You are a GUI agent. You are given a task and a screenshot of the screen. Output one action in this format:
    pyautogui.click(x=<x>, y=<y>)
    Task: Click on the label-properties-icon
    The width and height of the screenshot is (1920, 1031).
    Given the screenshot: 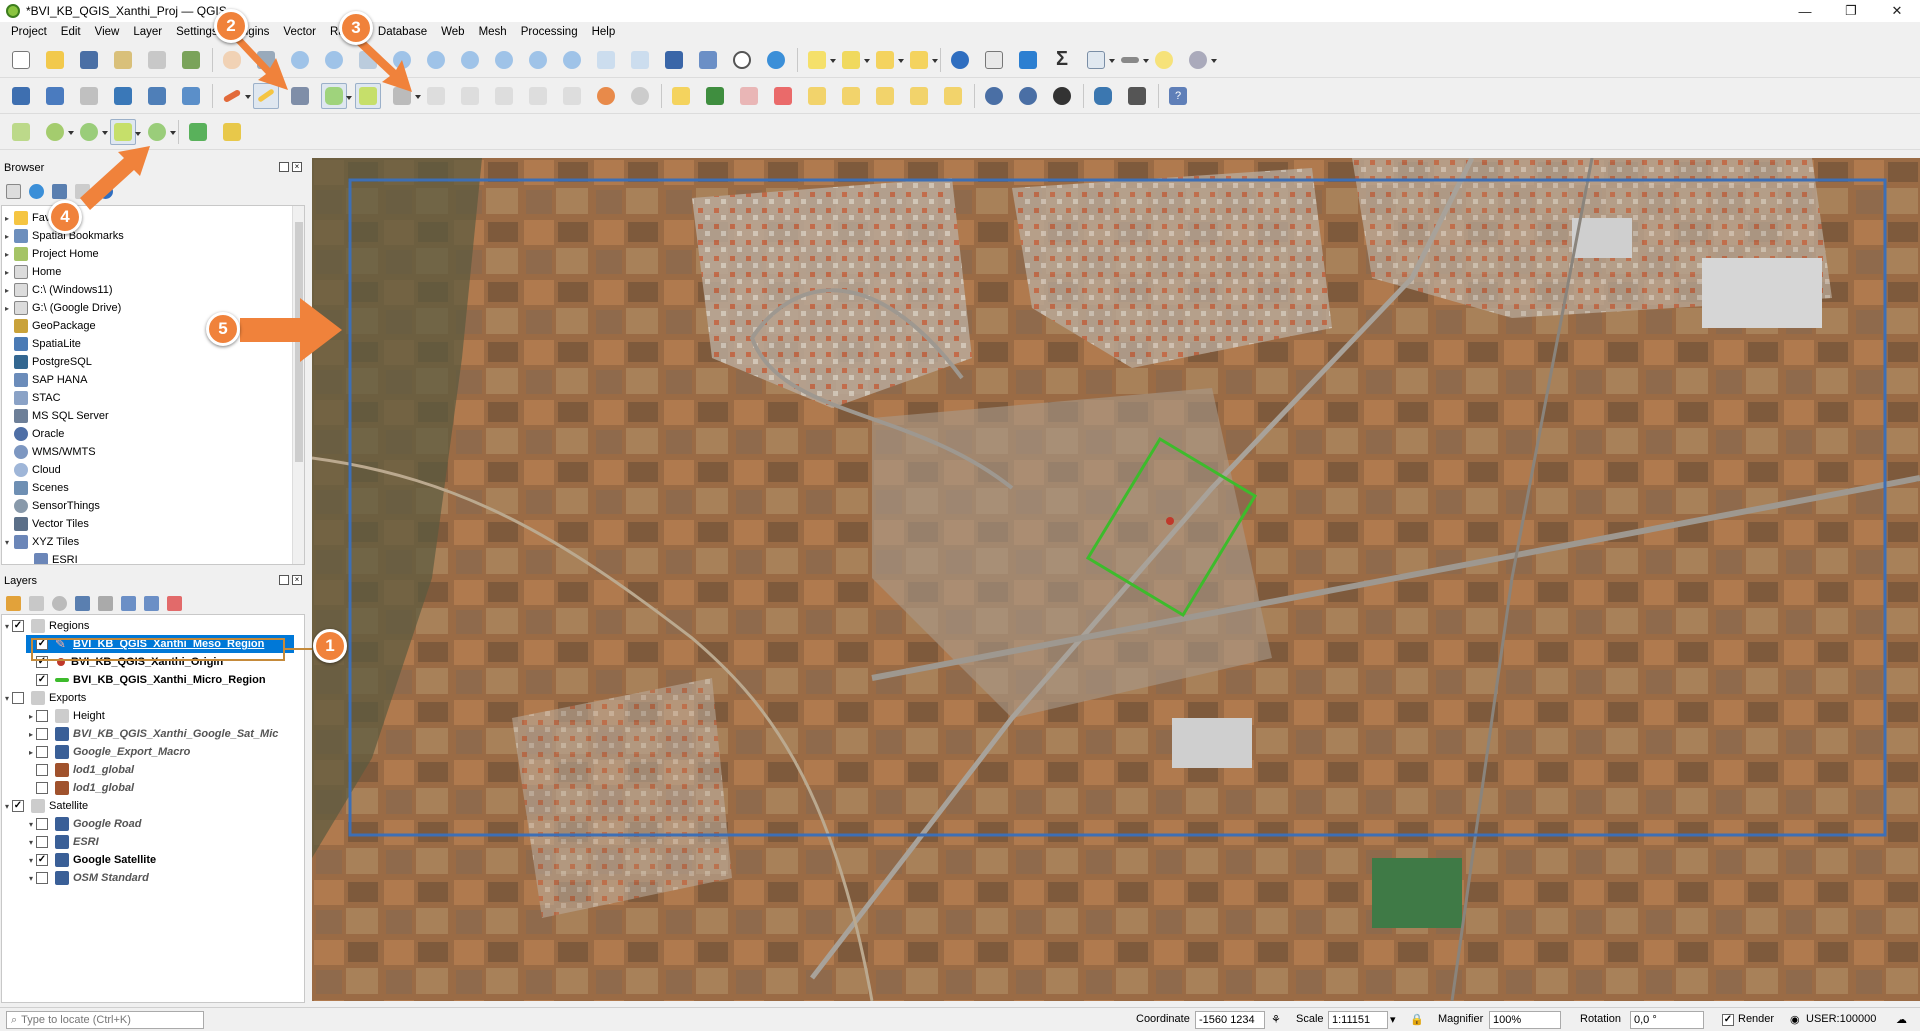 What is the action you would take?
    pyautogui.click(x=953, y=96)
    